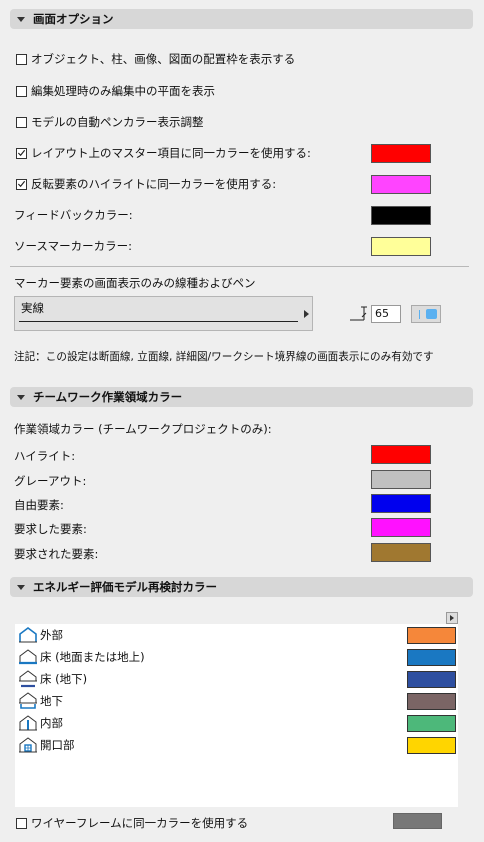 The height and width of the screenshot is (842, 484). I want to click on arrow-right-icon, so click(452, 618).